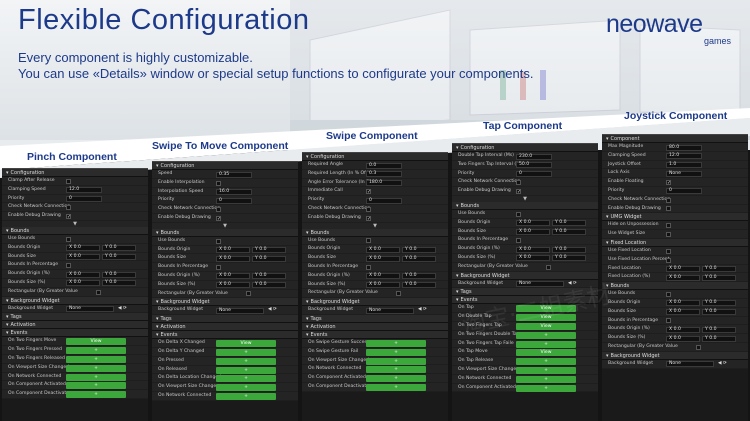  What do you see at coordinates (218, 183) in the screenshot?
I see `interp-checkbox` at bounding box center [218, 183].